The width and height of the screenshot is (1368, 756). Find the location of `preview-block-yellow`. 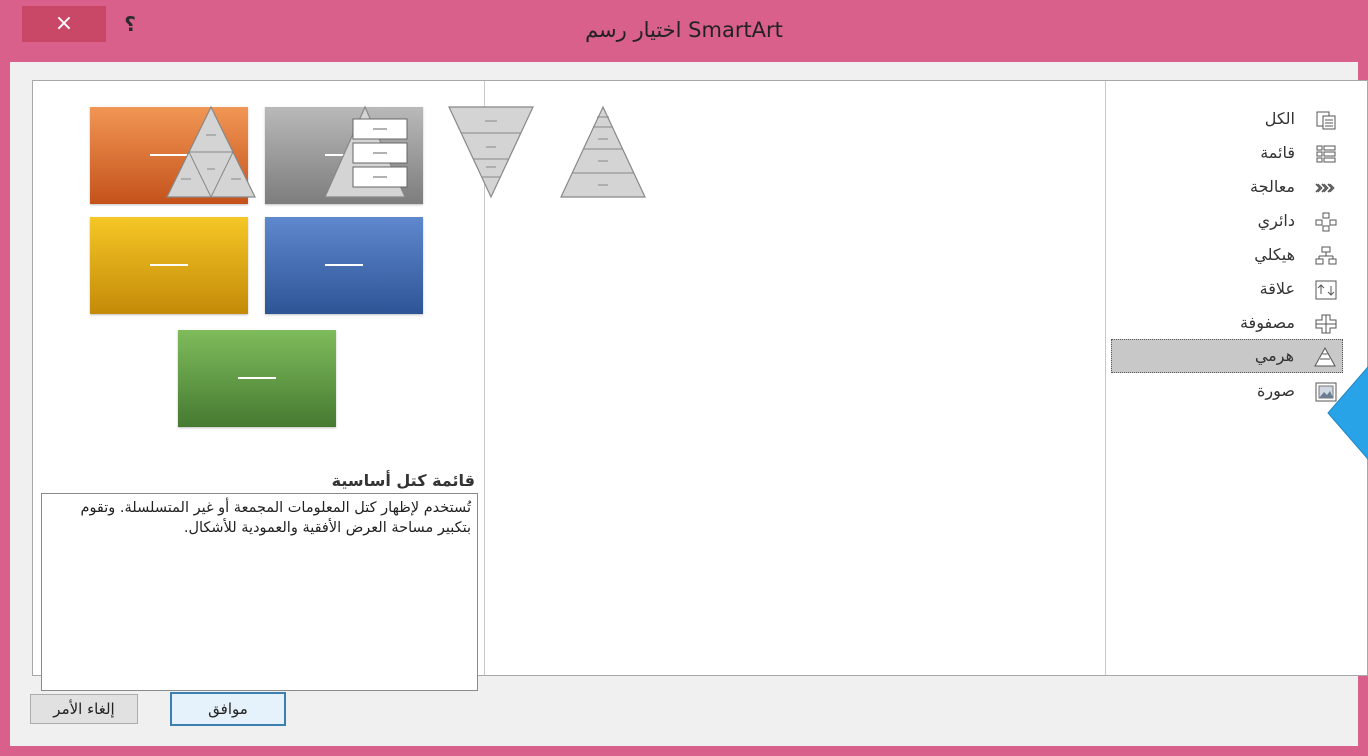

preview-block-yellow is located at coordinates (169, 265).